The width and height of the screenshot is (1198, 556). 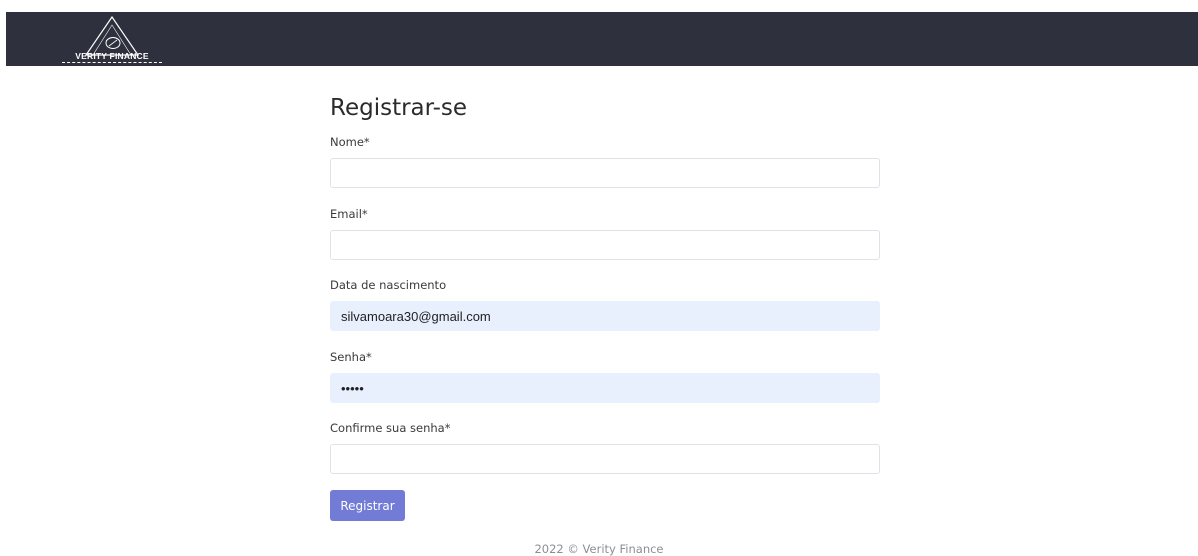 I want to click on password-label: Senha*, so click(x=351, y=357).